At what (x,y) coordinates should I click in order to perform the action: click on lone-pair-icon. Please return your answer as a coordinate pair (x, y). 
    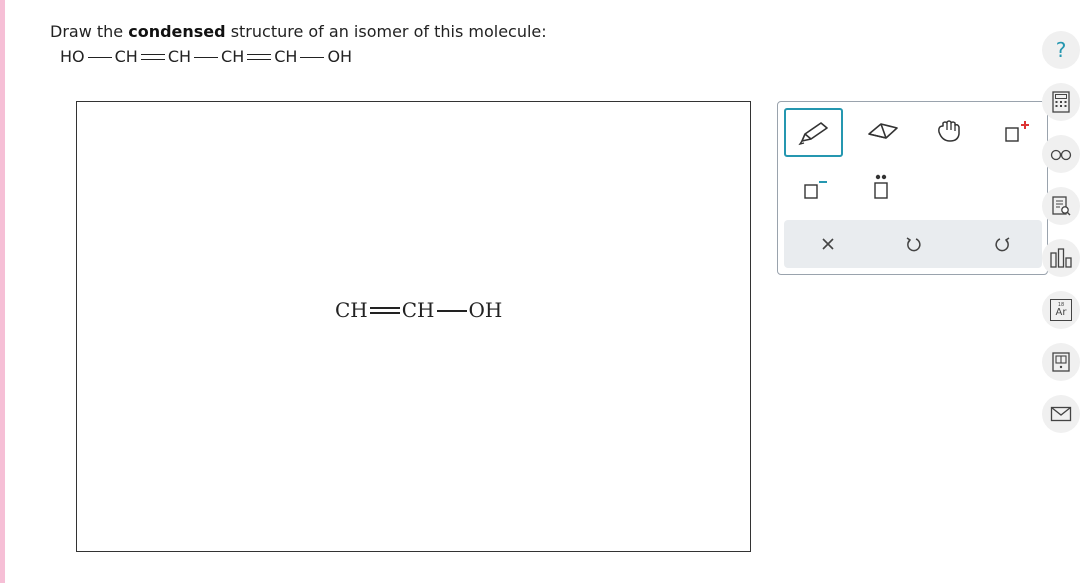
    Looking at the image, I should click on (880, 186).